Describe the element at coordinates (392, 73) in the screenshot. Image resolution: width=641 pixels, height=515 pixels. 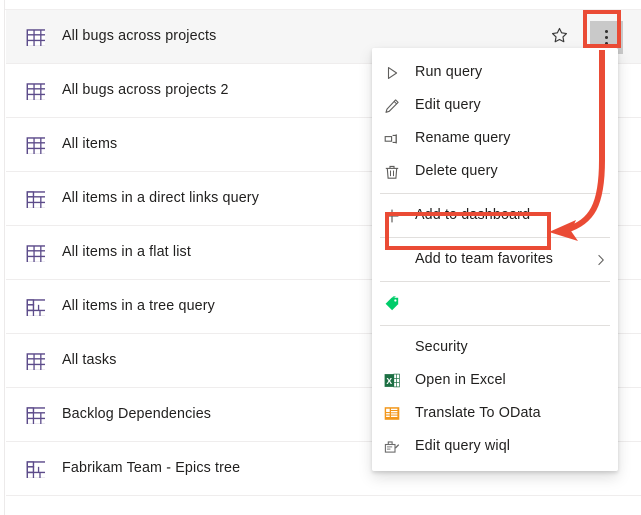
I see `play-icon` at that location.